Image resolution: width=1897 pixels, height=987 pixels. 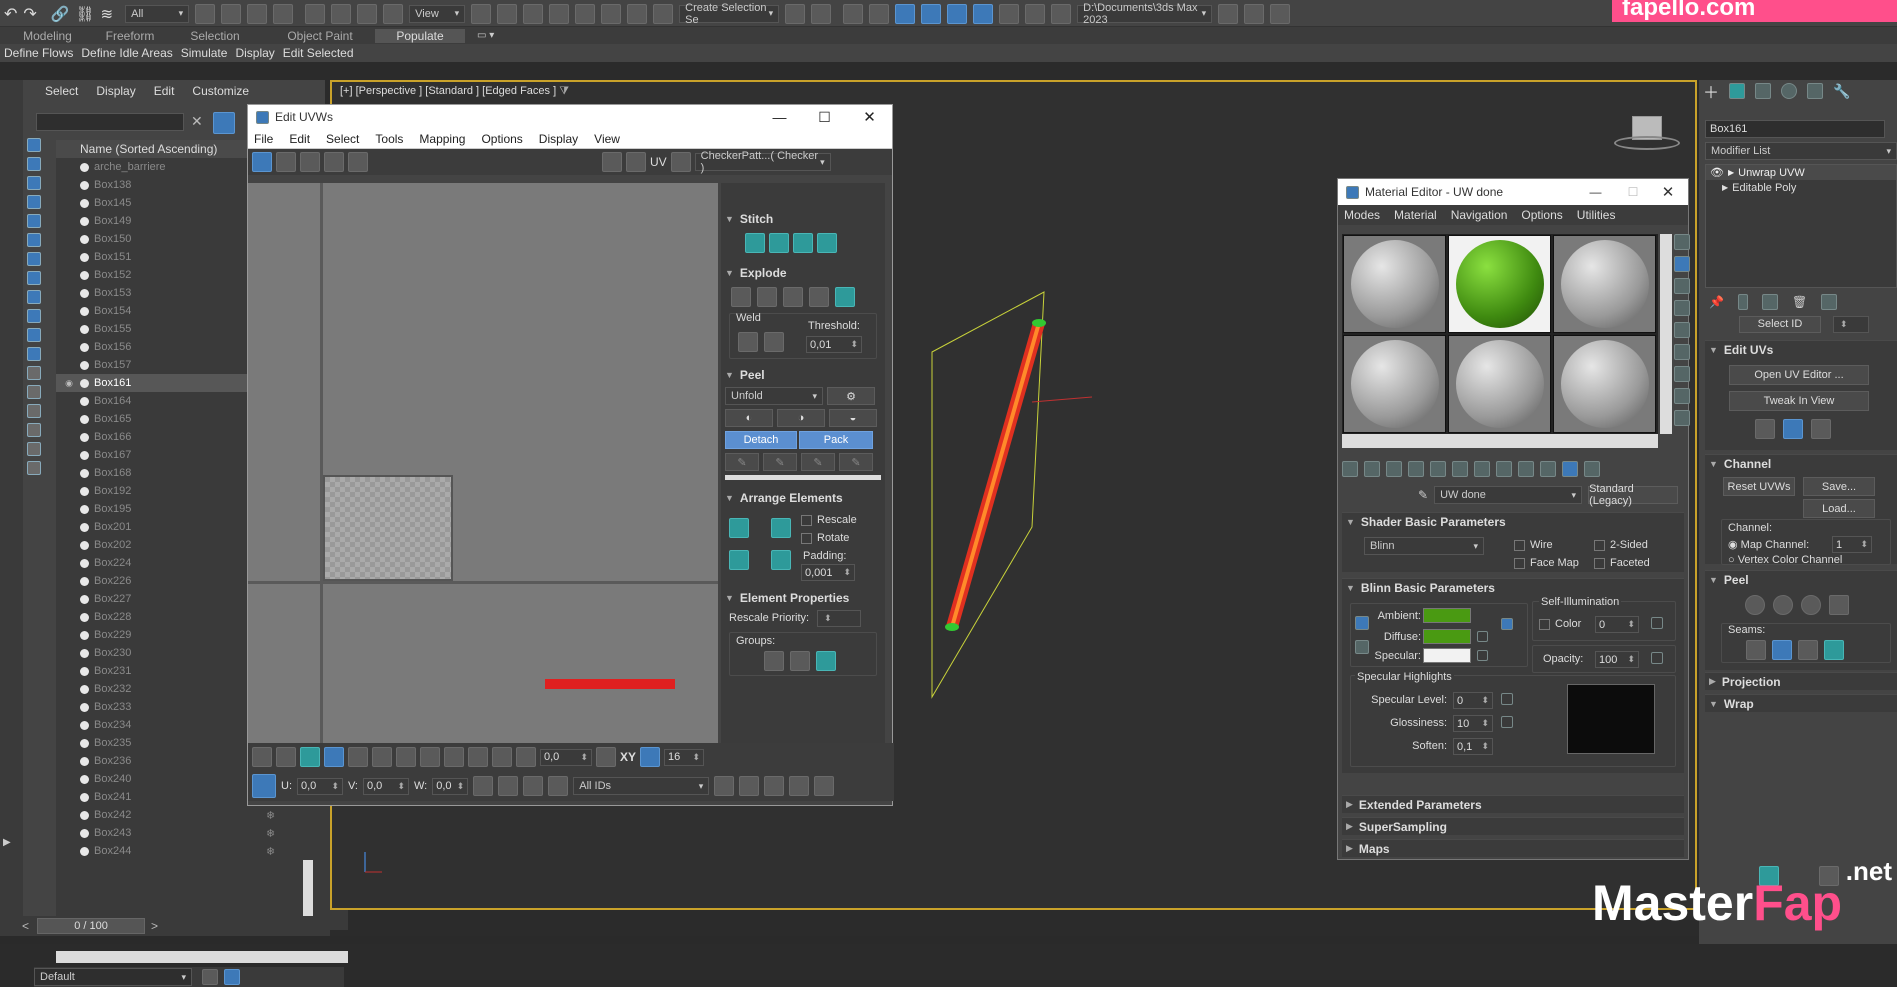 I want to click on lock-icon, so click(x=483, y=786).